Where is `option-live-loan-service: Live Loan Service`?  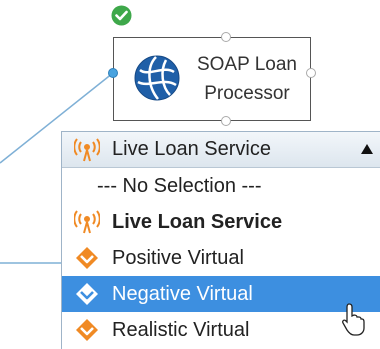 option-live-loan-service: Live Loan Service is located at coordinates (221, 222).